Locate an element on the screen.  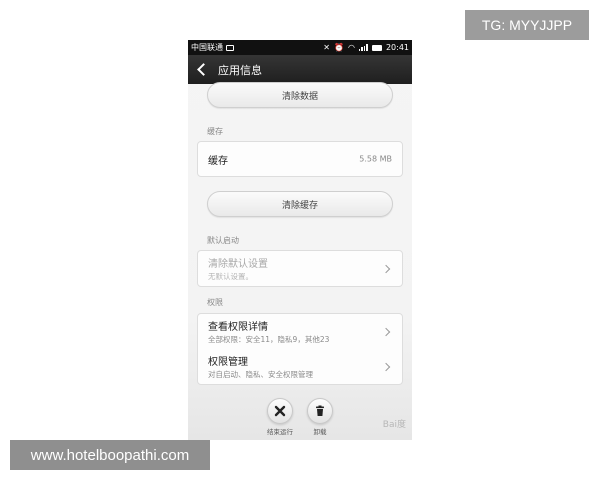
site-watermark: www.hotelboopathi.com is located at coordinates (110, 455).